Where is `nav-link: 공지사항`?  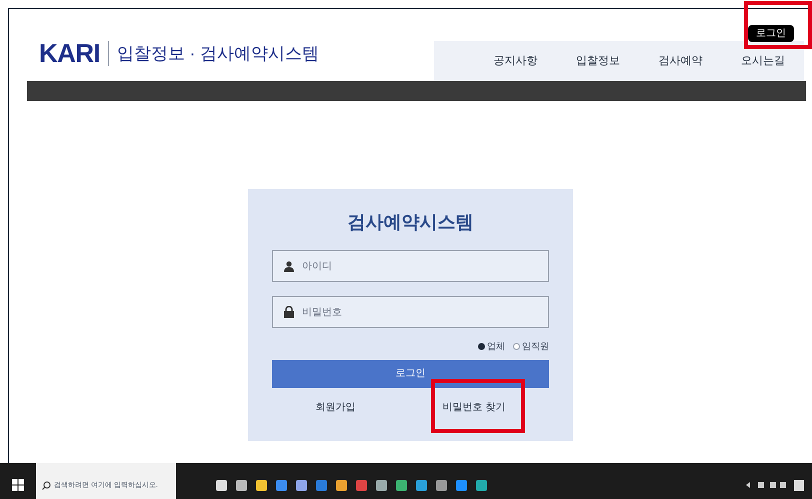
nav-link: 공지사항 is located at coordinates (515, 61).